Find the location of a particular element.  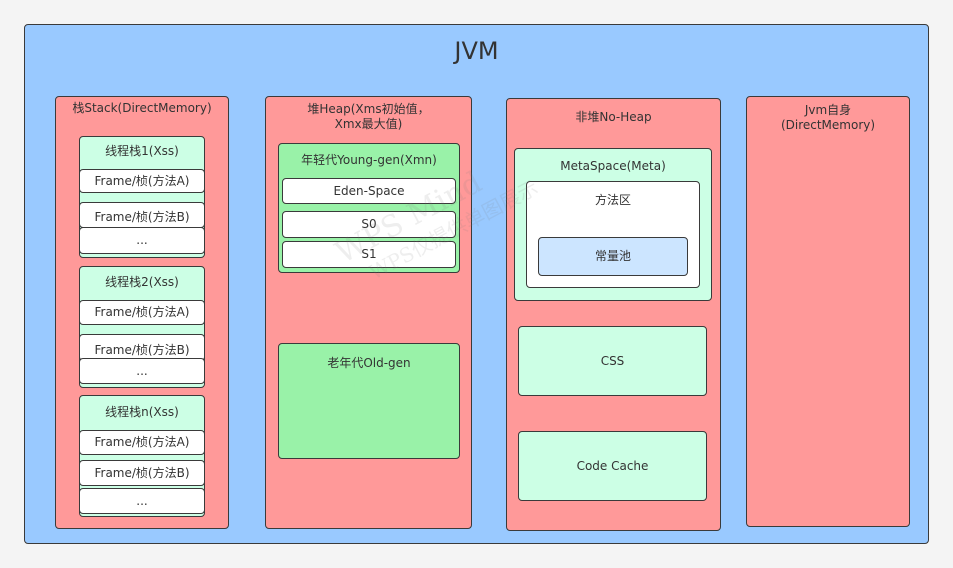

constant-pool: 常量池 is located at coordinates (613, 256).